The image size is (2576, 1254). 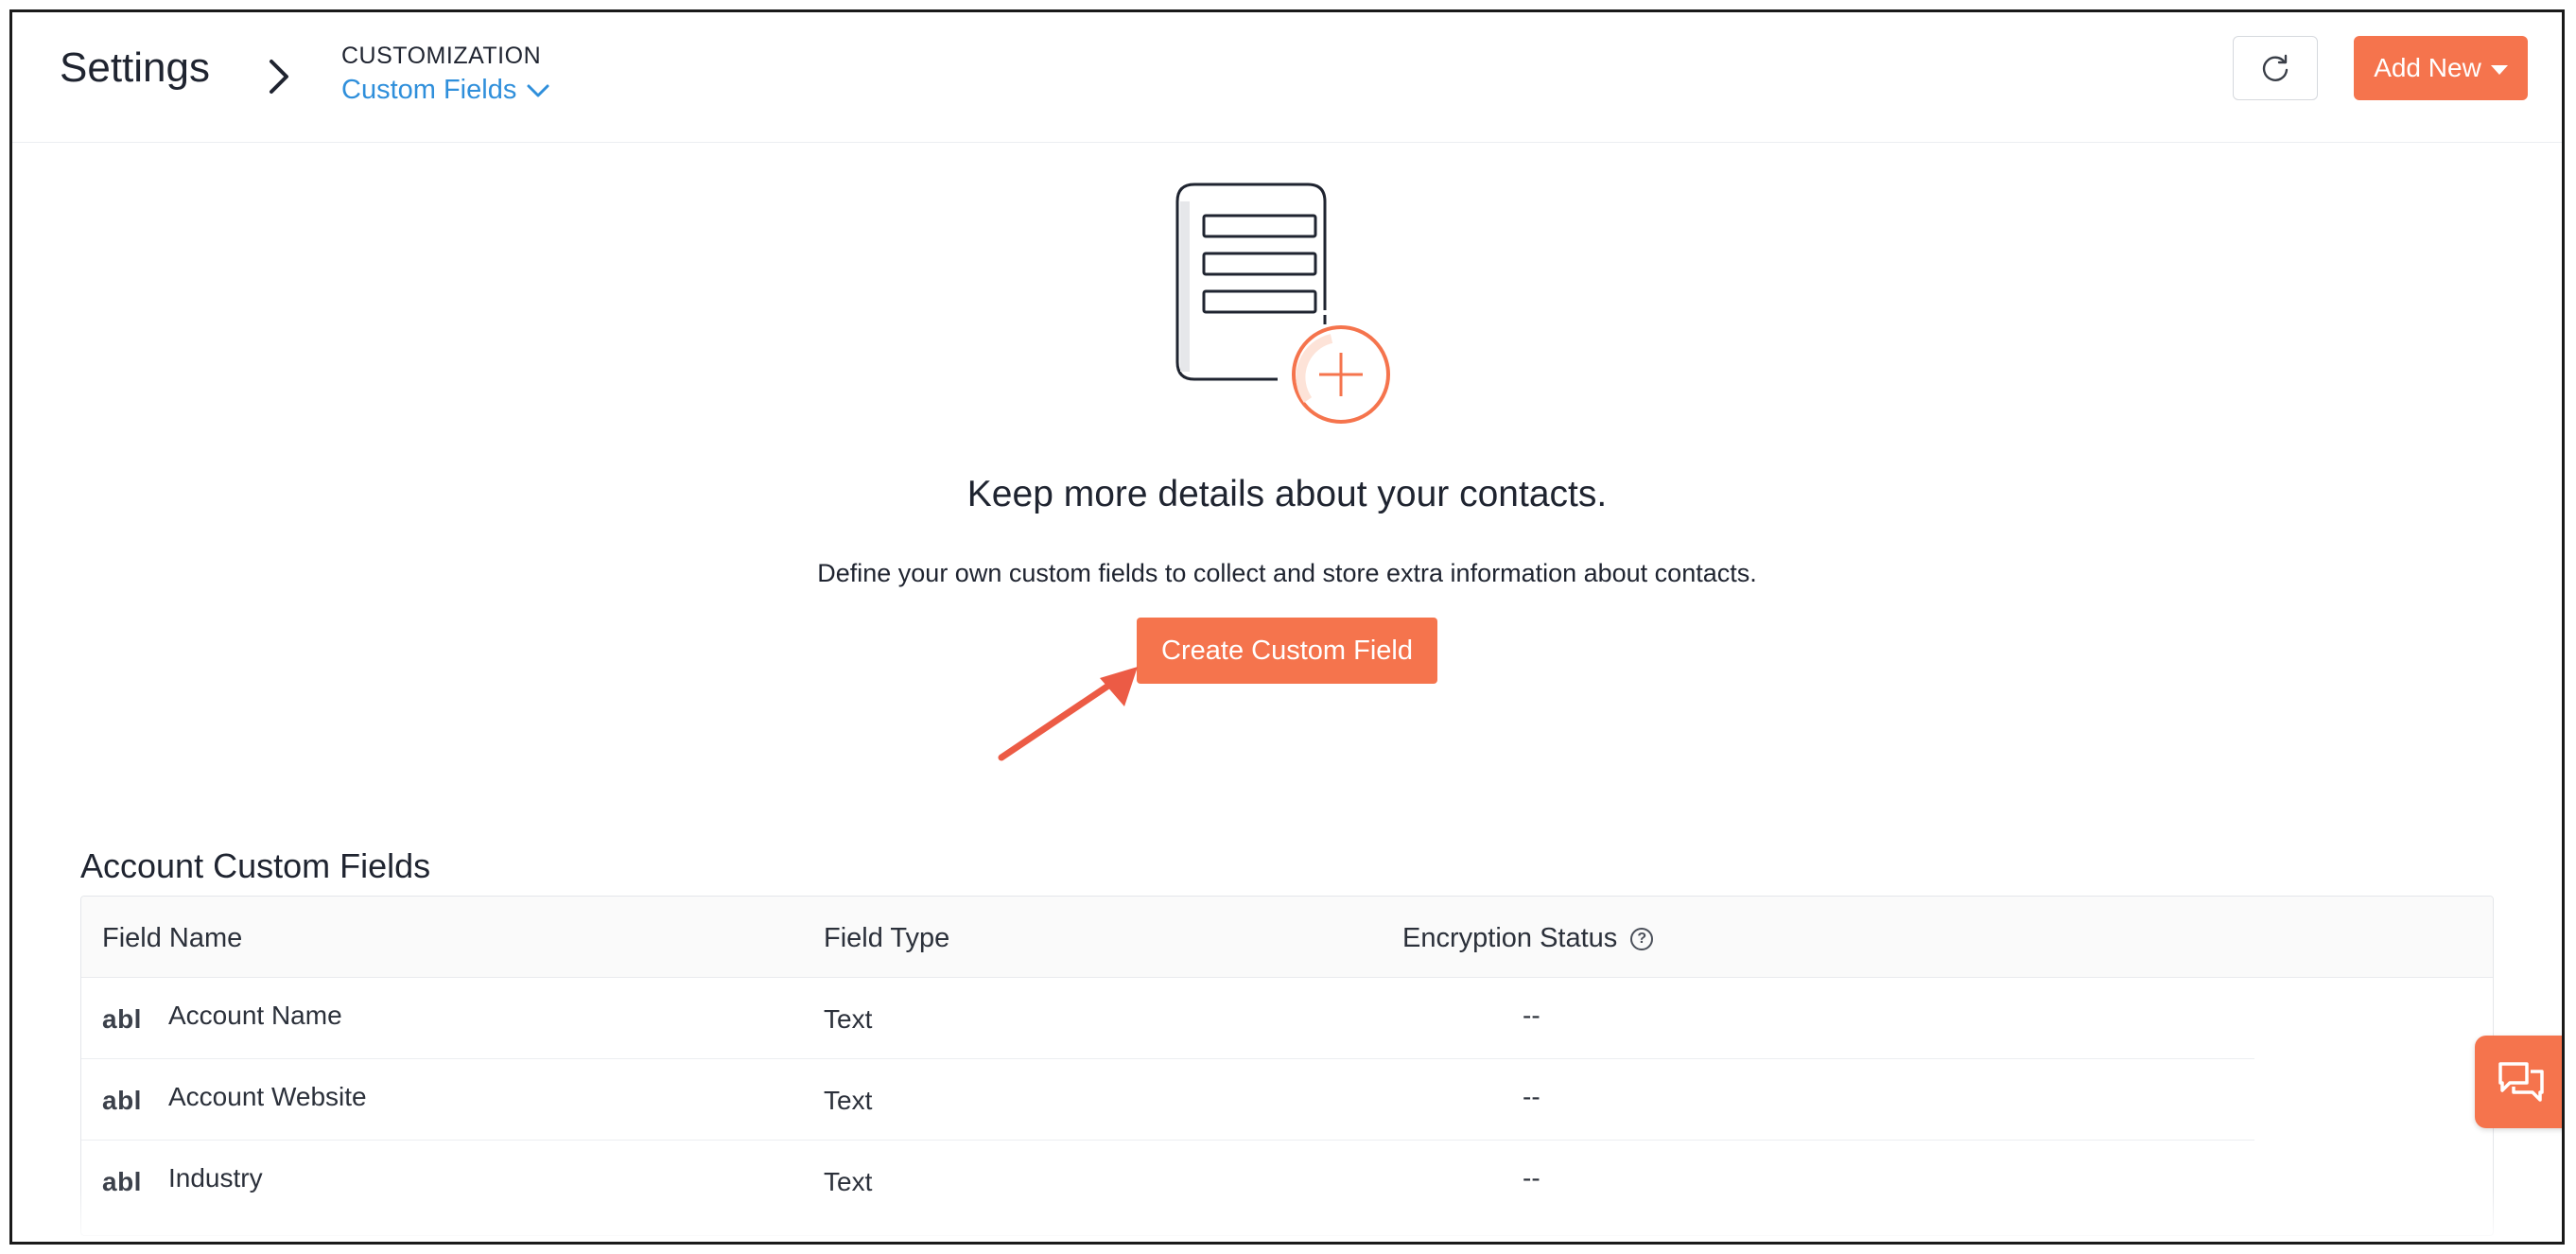 What do you see at coordinates (172, 938) in the screenshot?
I see `column-header-field-name: Field Name` at bounding box center [172, 938].